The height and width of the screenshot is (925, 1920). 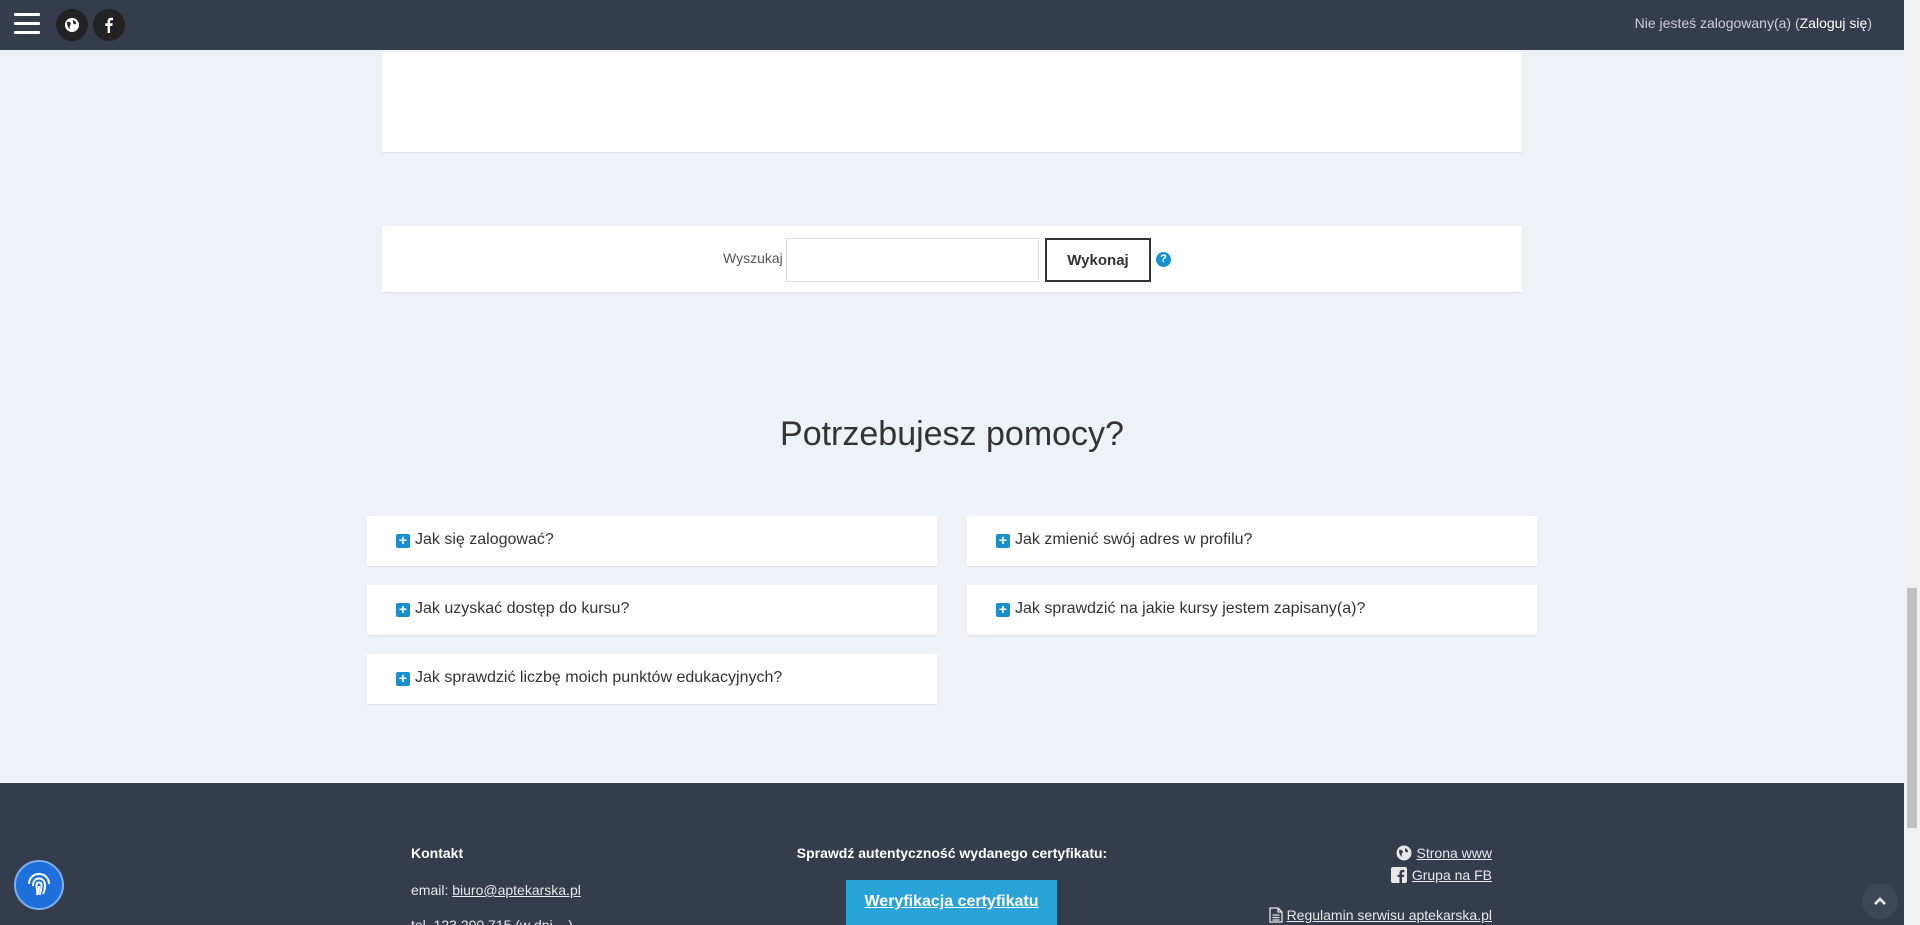 I want to click on footer-email-label: email:, so click(x=432, y=890).